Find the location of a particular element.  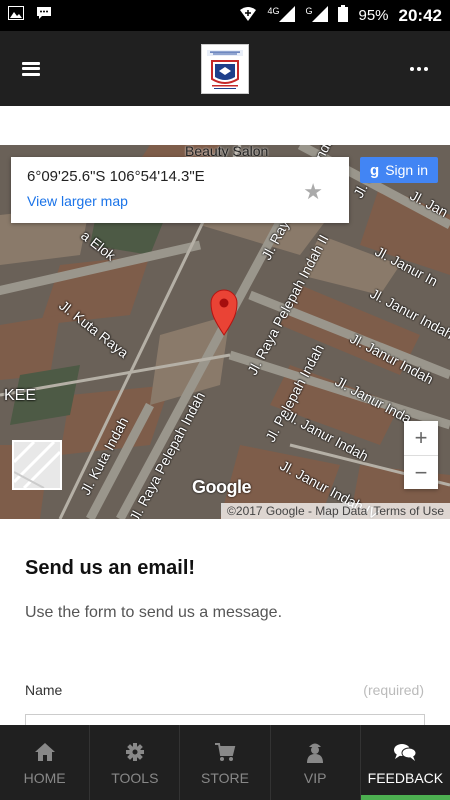

nav-feedback-label: FEEDBACK is located at coordinates (405, 777).